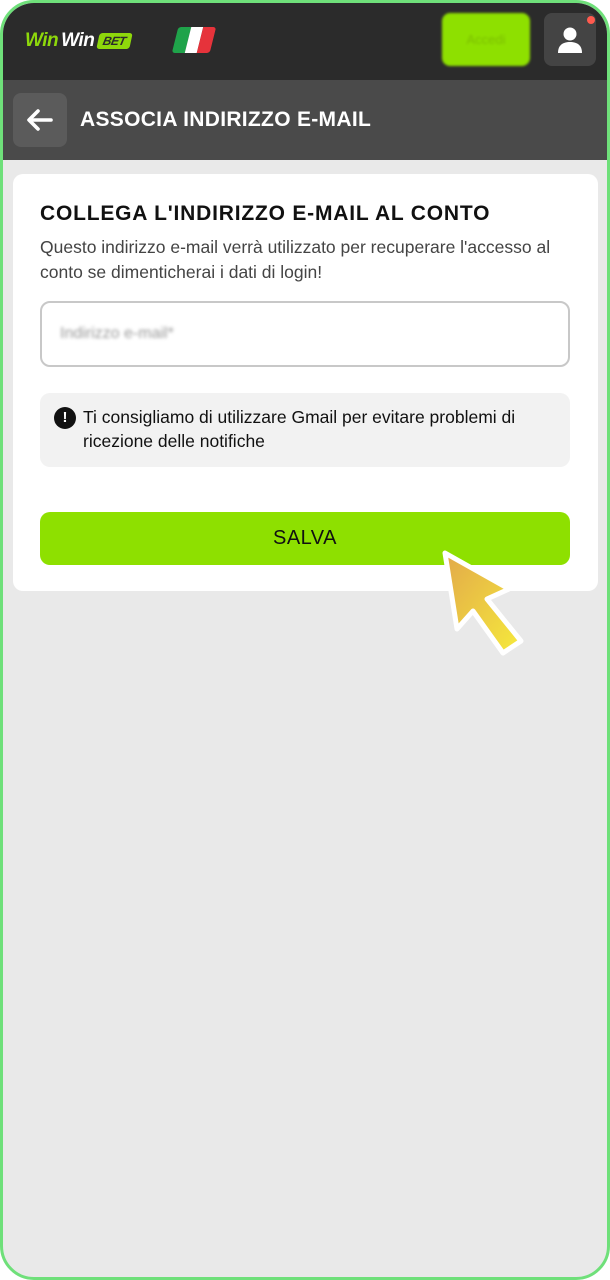 This screenshot has height=1280, width=610. I want to click on back-button, so click(40, 120).